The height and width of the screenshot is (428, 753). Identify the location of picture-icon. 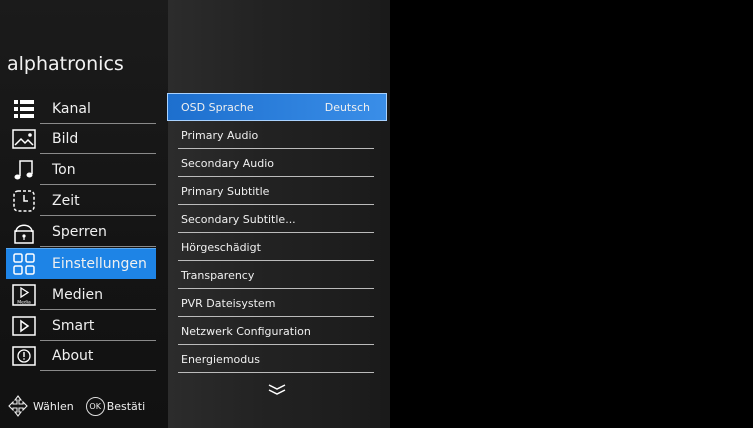
(24, 139).